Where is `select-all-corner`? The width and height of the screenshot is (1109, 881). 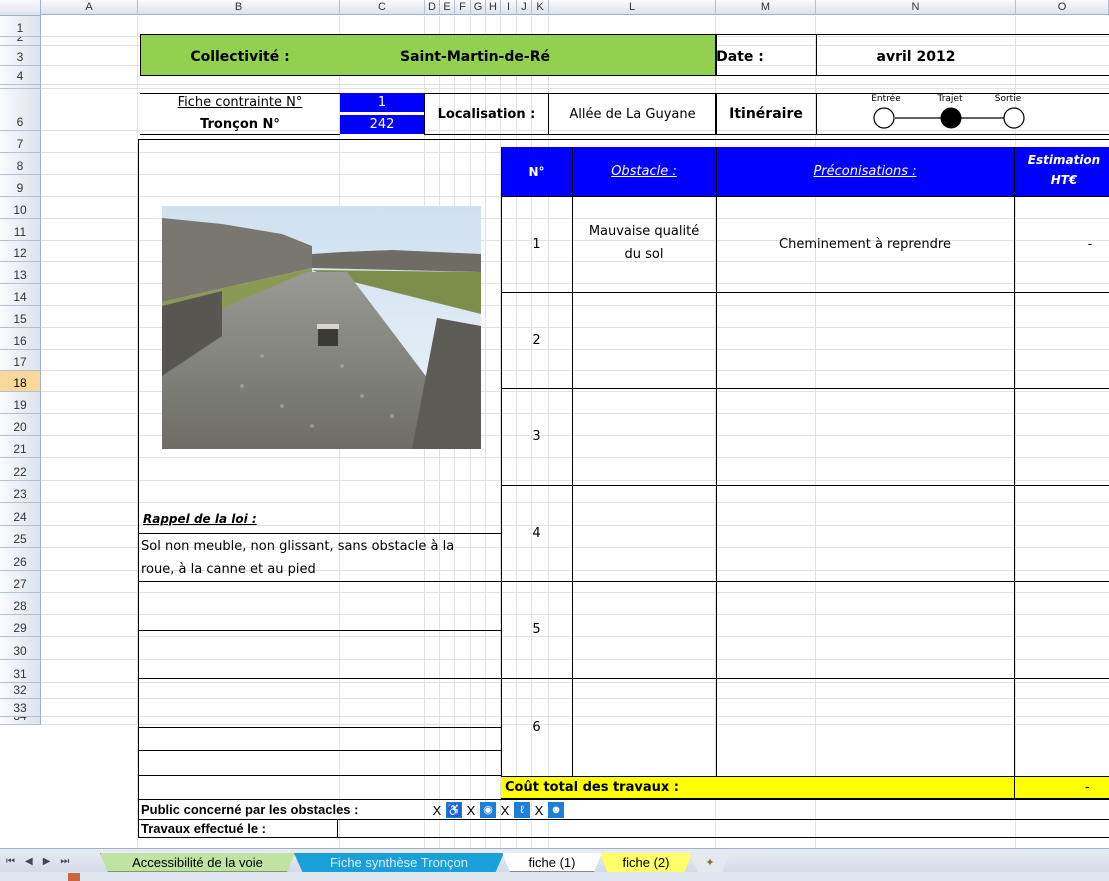 select-all-corner is located at coordinates (20, 8).